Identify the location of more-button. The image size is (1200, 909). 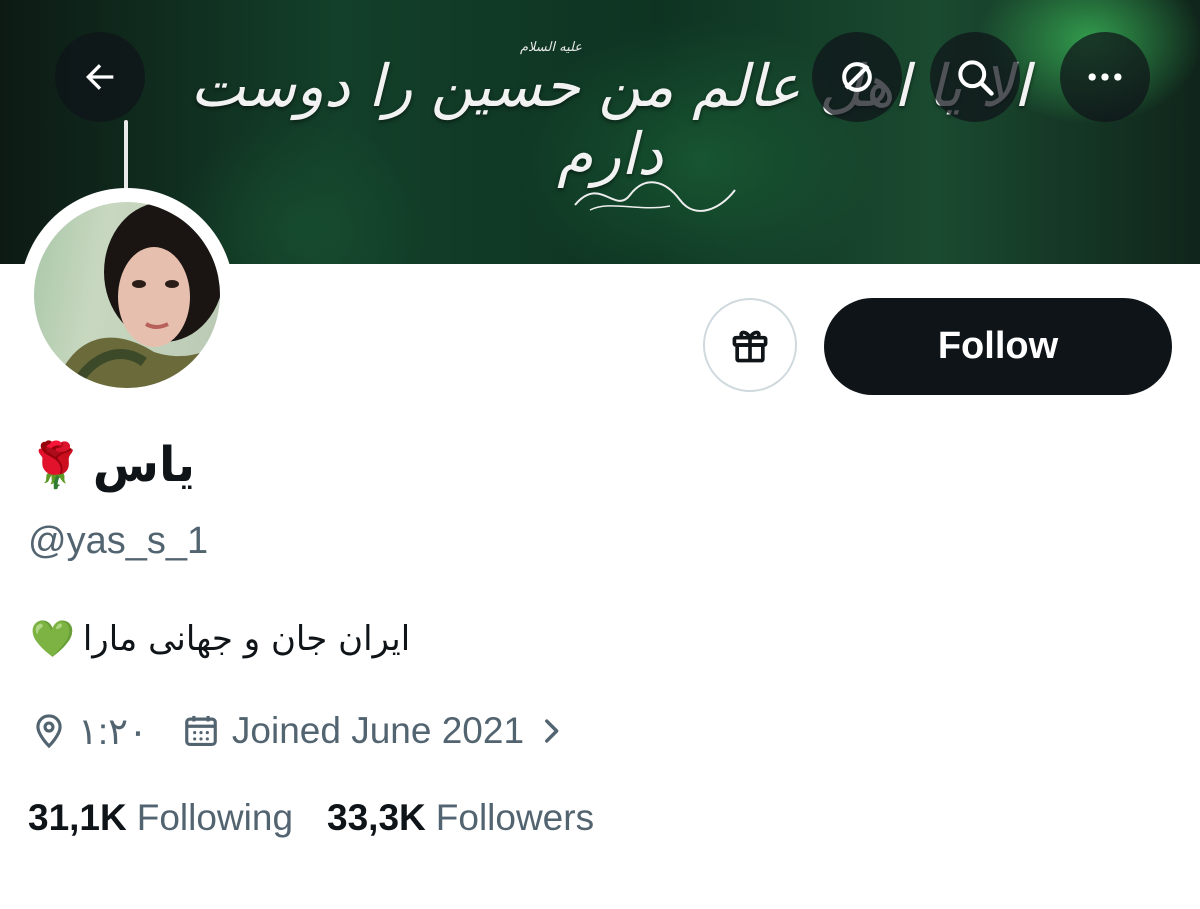
(1105, 77).